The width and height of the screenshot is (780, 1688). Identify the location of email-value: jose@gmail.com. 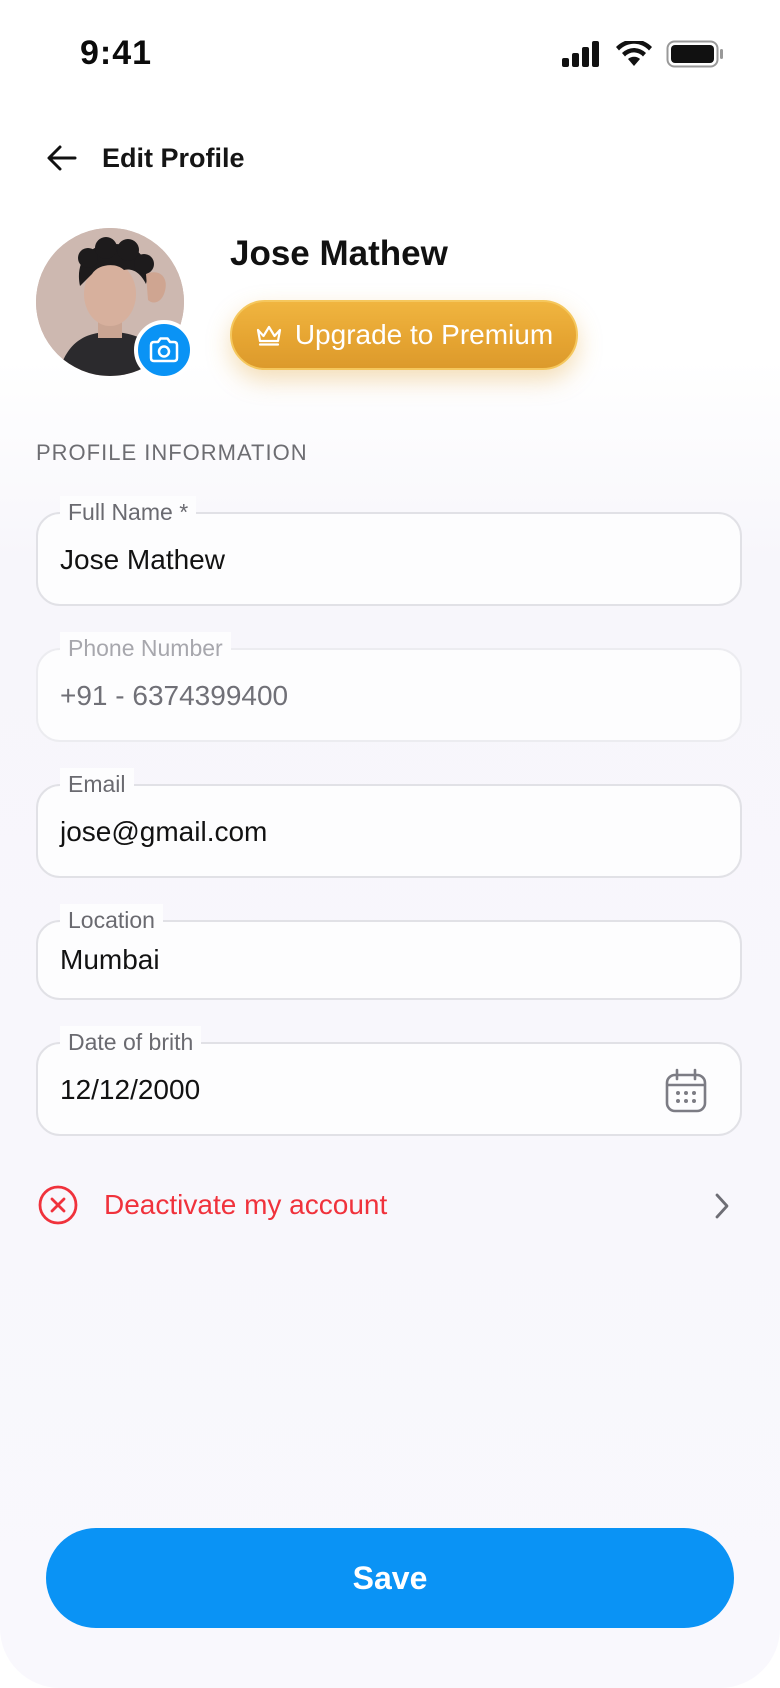
(164, 831).